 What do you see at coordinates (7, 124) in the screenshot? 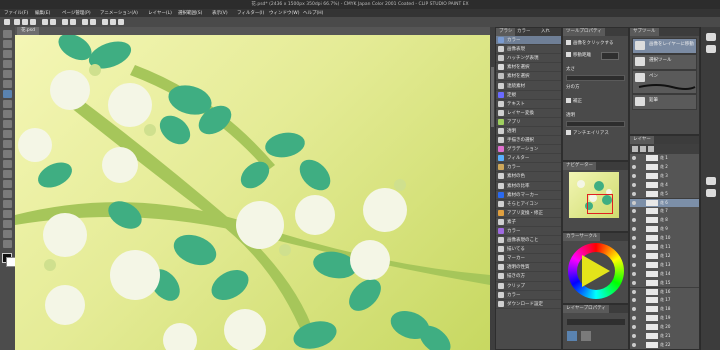
I see `brush-tool-icon` at bounding box center [7, 124].